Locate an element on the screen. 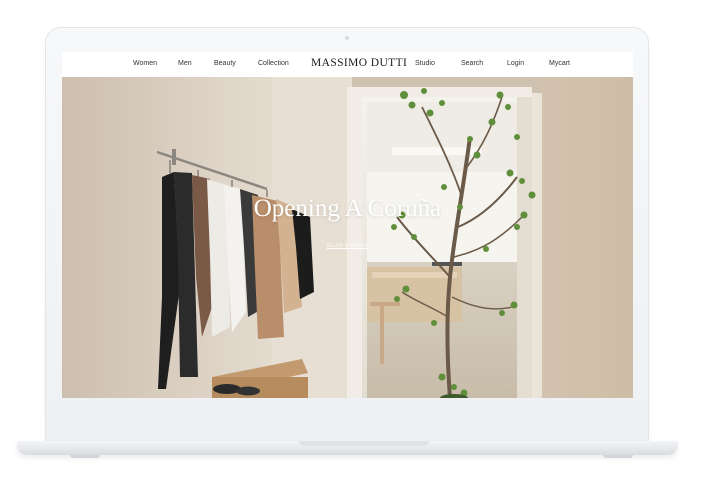  nav-link-collection: Collection is located at coordinates (273, 63).